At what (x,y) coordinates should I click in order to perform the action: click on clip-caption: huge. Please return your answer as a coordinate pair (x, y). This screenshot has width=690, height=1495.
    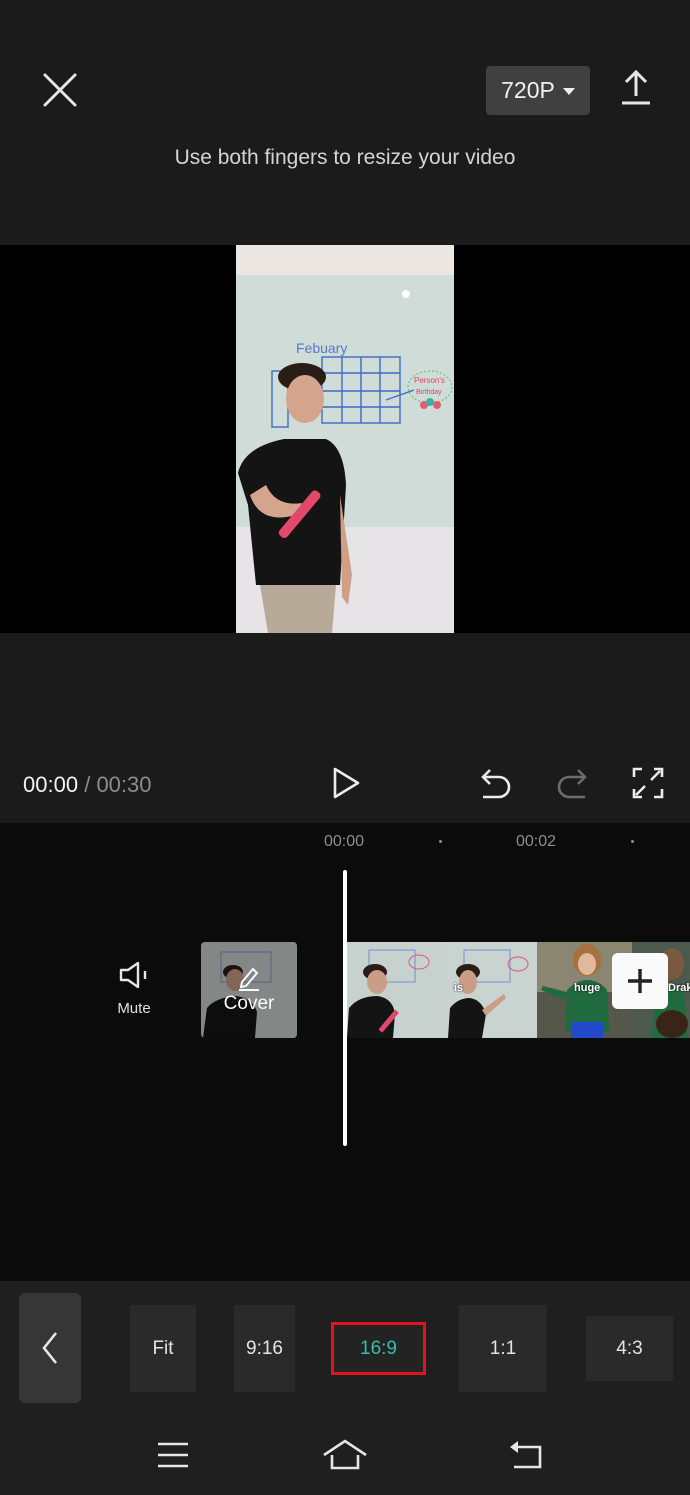
    Looking at the image, I should click on (587, 988).